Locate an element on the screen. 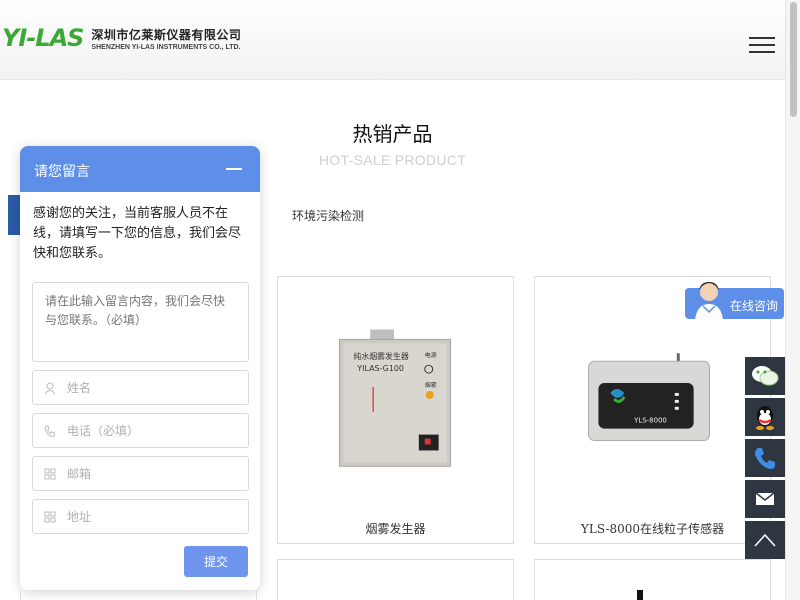  agent-avatar-icon is located at coordinates (709, 301).